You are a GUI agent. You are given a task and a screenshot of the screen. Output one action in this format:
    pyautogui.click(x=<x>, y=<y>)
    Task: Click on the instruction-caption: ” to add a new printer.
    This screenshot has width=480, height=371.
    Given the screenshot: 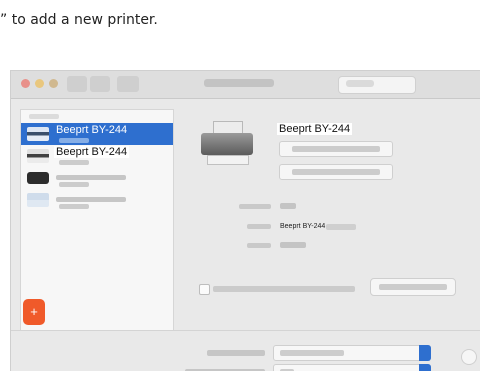 What is the action you would take?
    pyautogui.click(x=79, y=20)
    